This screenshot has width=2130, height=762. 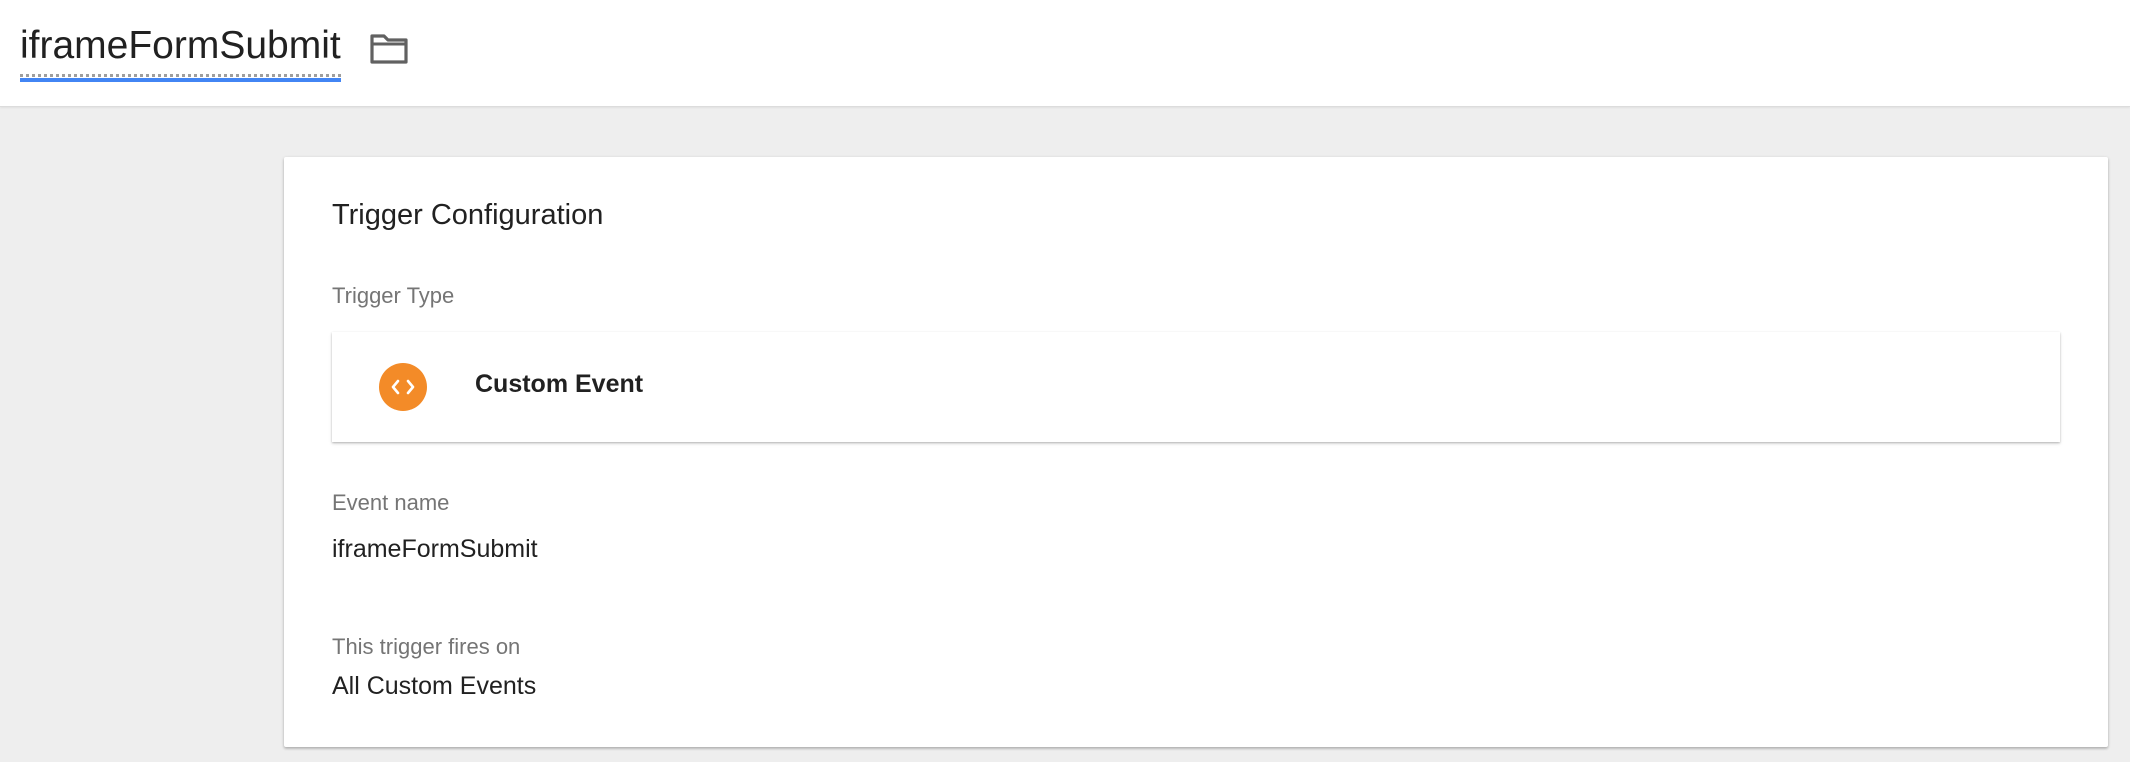 I want to click on trigger-type-name: Custom Event, so click(x=559, y=384).